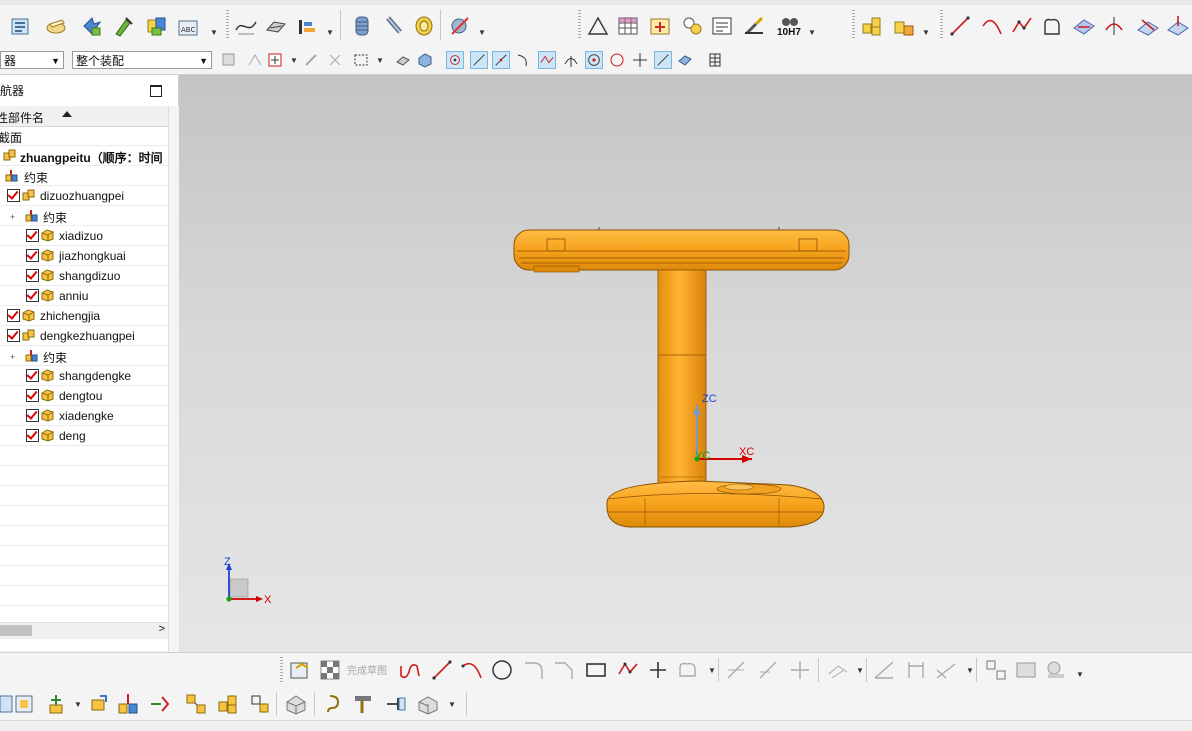 Image resolution: width=1192 pixels, height=731 pixels. What do you see at coordinates (754, 26) in the screenshot?
I see `brush-icon` at bounding box center [754, 26].